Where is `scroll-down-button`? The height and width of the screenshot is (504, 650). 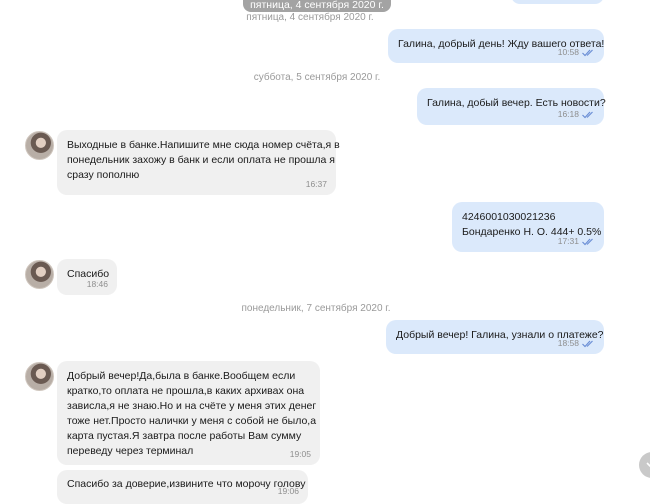 scroll-down-button is located at coordinates (644, 465).